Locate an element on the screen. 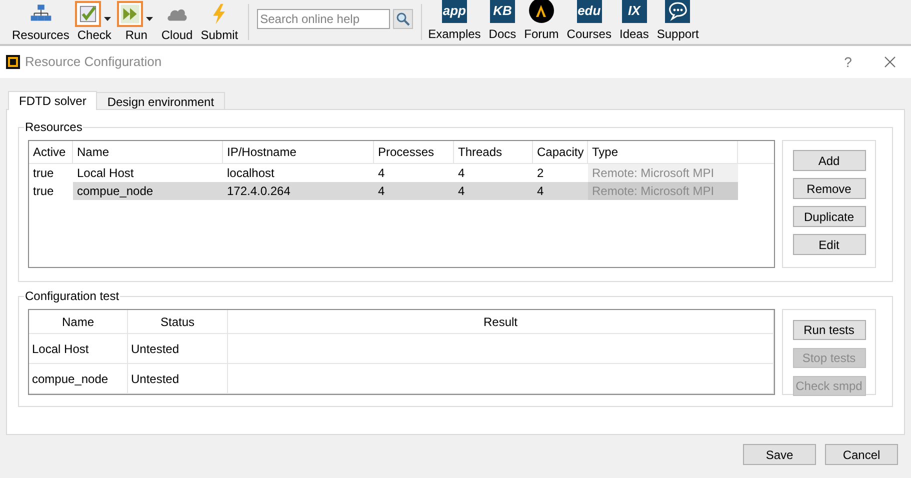 The width and height of the screenshot is (911, 478). logo-tile: edu is located at coordinates (589, 11).